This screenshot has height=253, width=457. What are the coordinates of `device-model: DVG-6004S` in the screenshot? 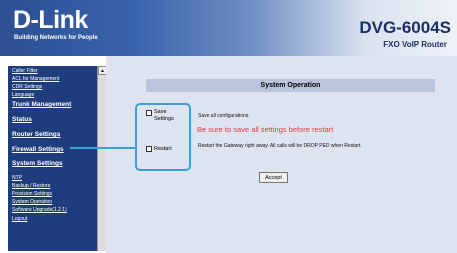 It's located at (405, 27).